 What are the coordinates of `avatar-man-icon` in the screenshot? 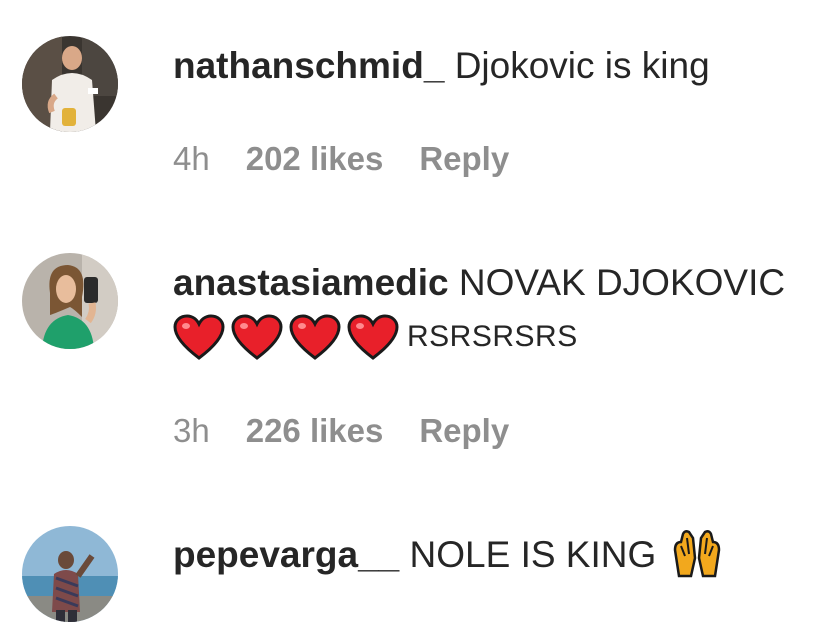 It's located at (70, 84).